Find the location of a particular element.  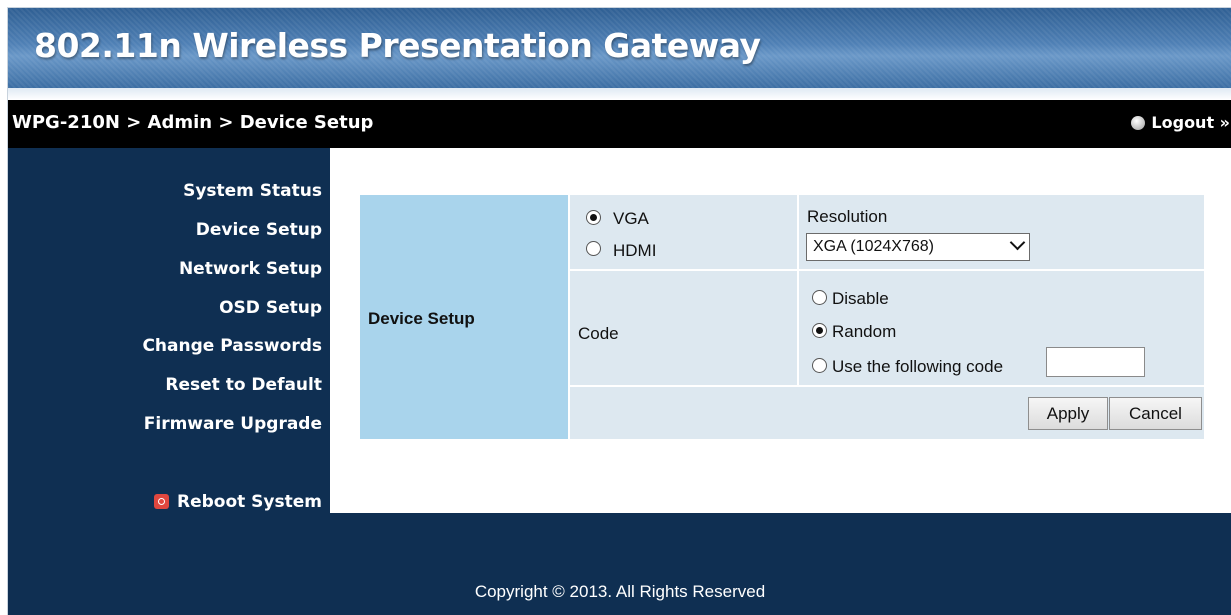

code-random-radio is located at coordinates (819, 330).